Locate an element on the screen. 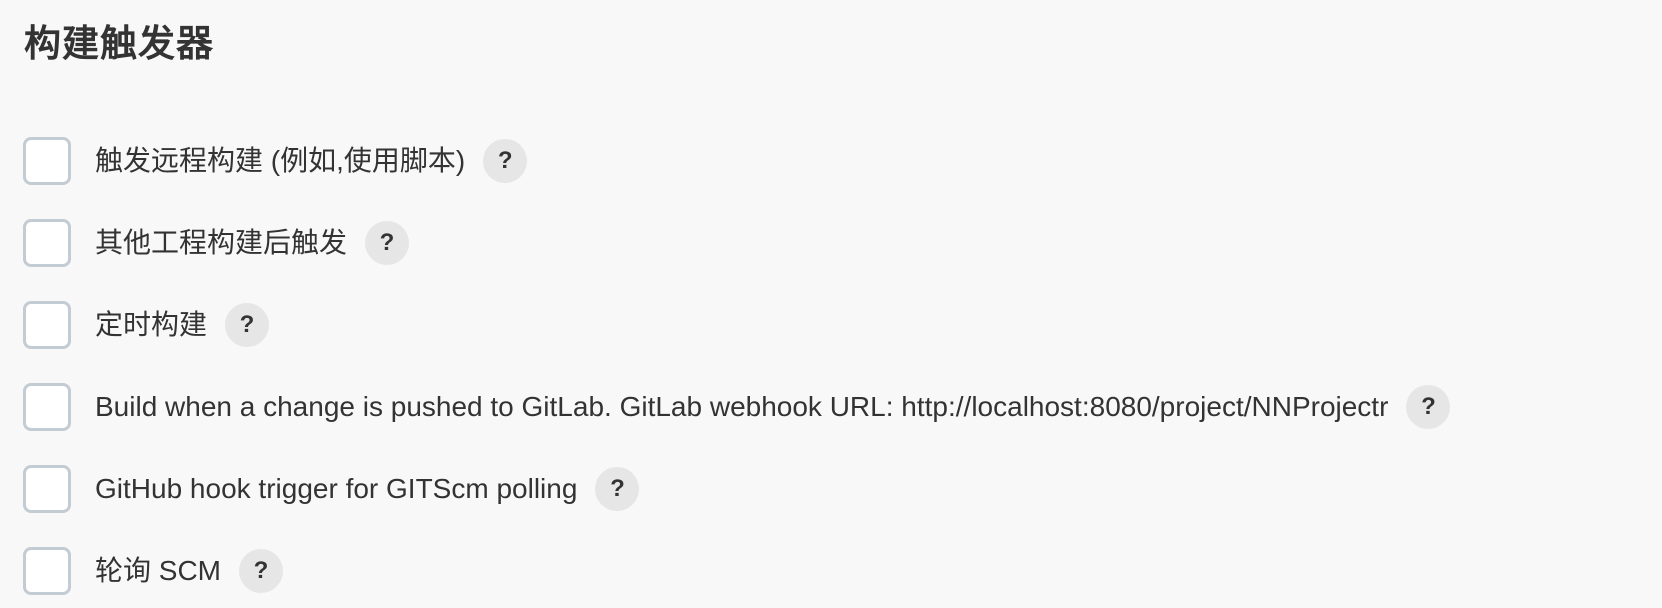 The width and height of the screenshot is (1662, 608). trigger-poll-scm-label: 轮询 SCM is located at coordinates (158, 571).